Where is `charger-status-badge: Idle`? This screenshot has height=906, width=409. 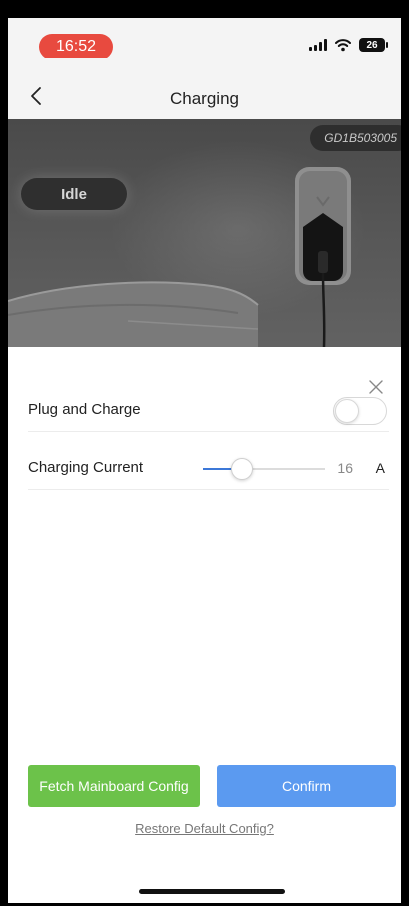
charger-status-badge: Idle is located at coordinates (74, 194).